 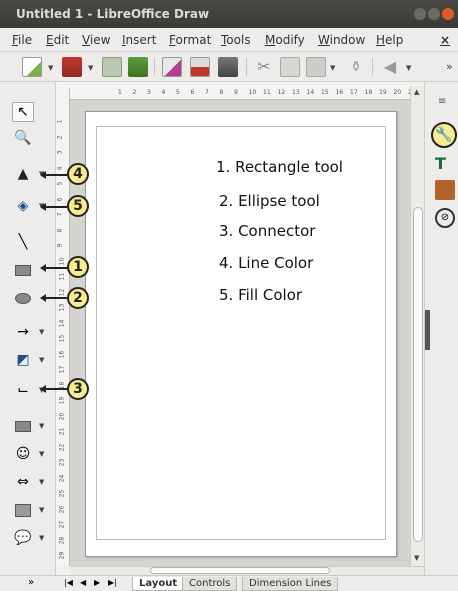 What do you see at coordinates (448, 14) in the screenshot?
I see `close-button` at bounding box center [448, 14].